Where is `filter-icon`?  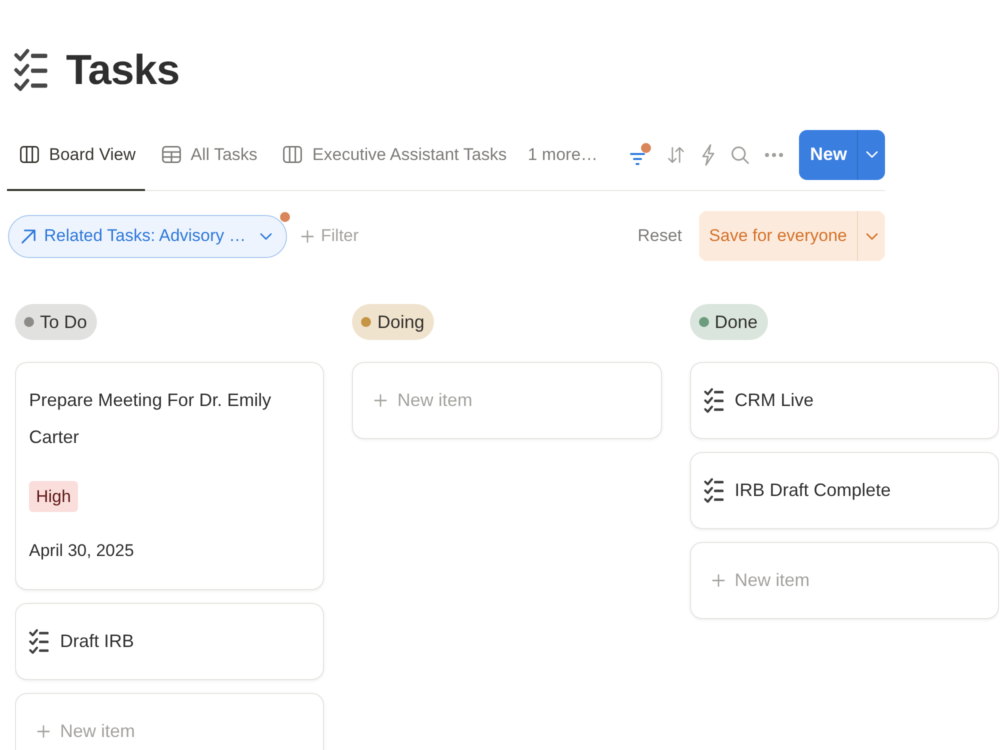 filter-icon is located at coordinates (639, 154).